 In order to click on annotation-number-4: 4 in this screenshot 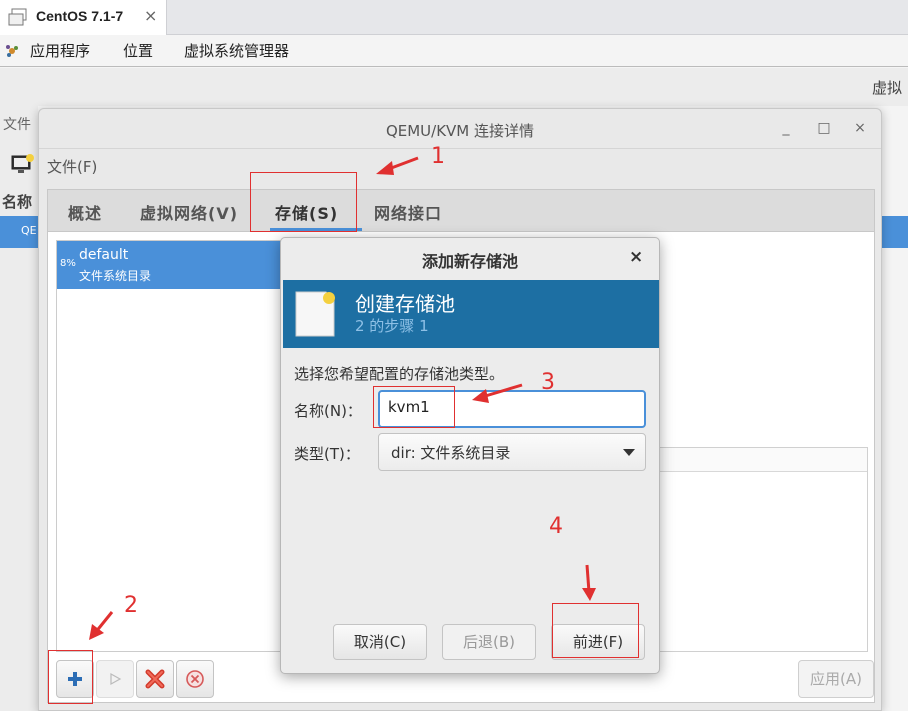, I will do `click(556, 526)`.